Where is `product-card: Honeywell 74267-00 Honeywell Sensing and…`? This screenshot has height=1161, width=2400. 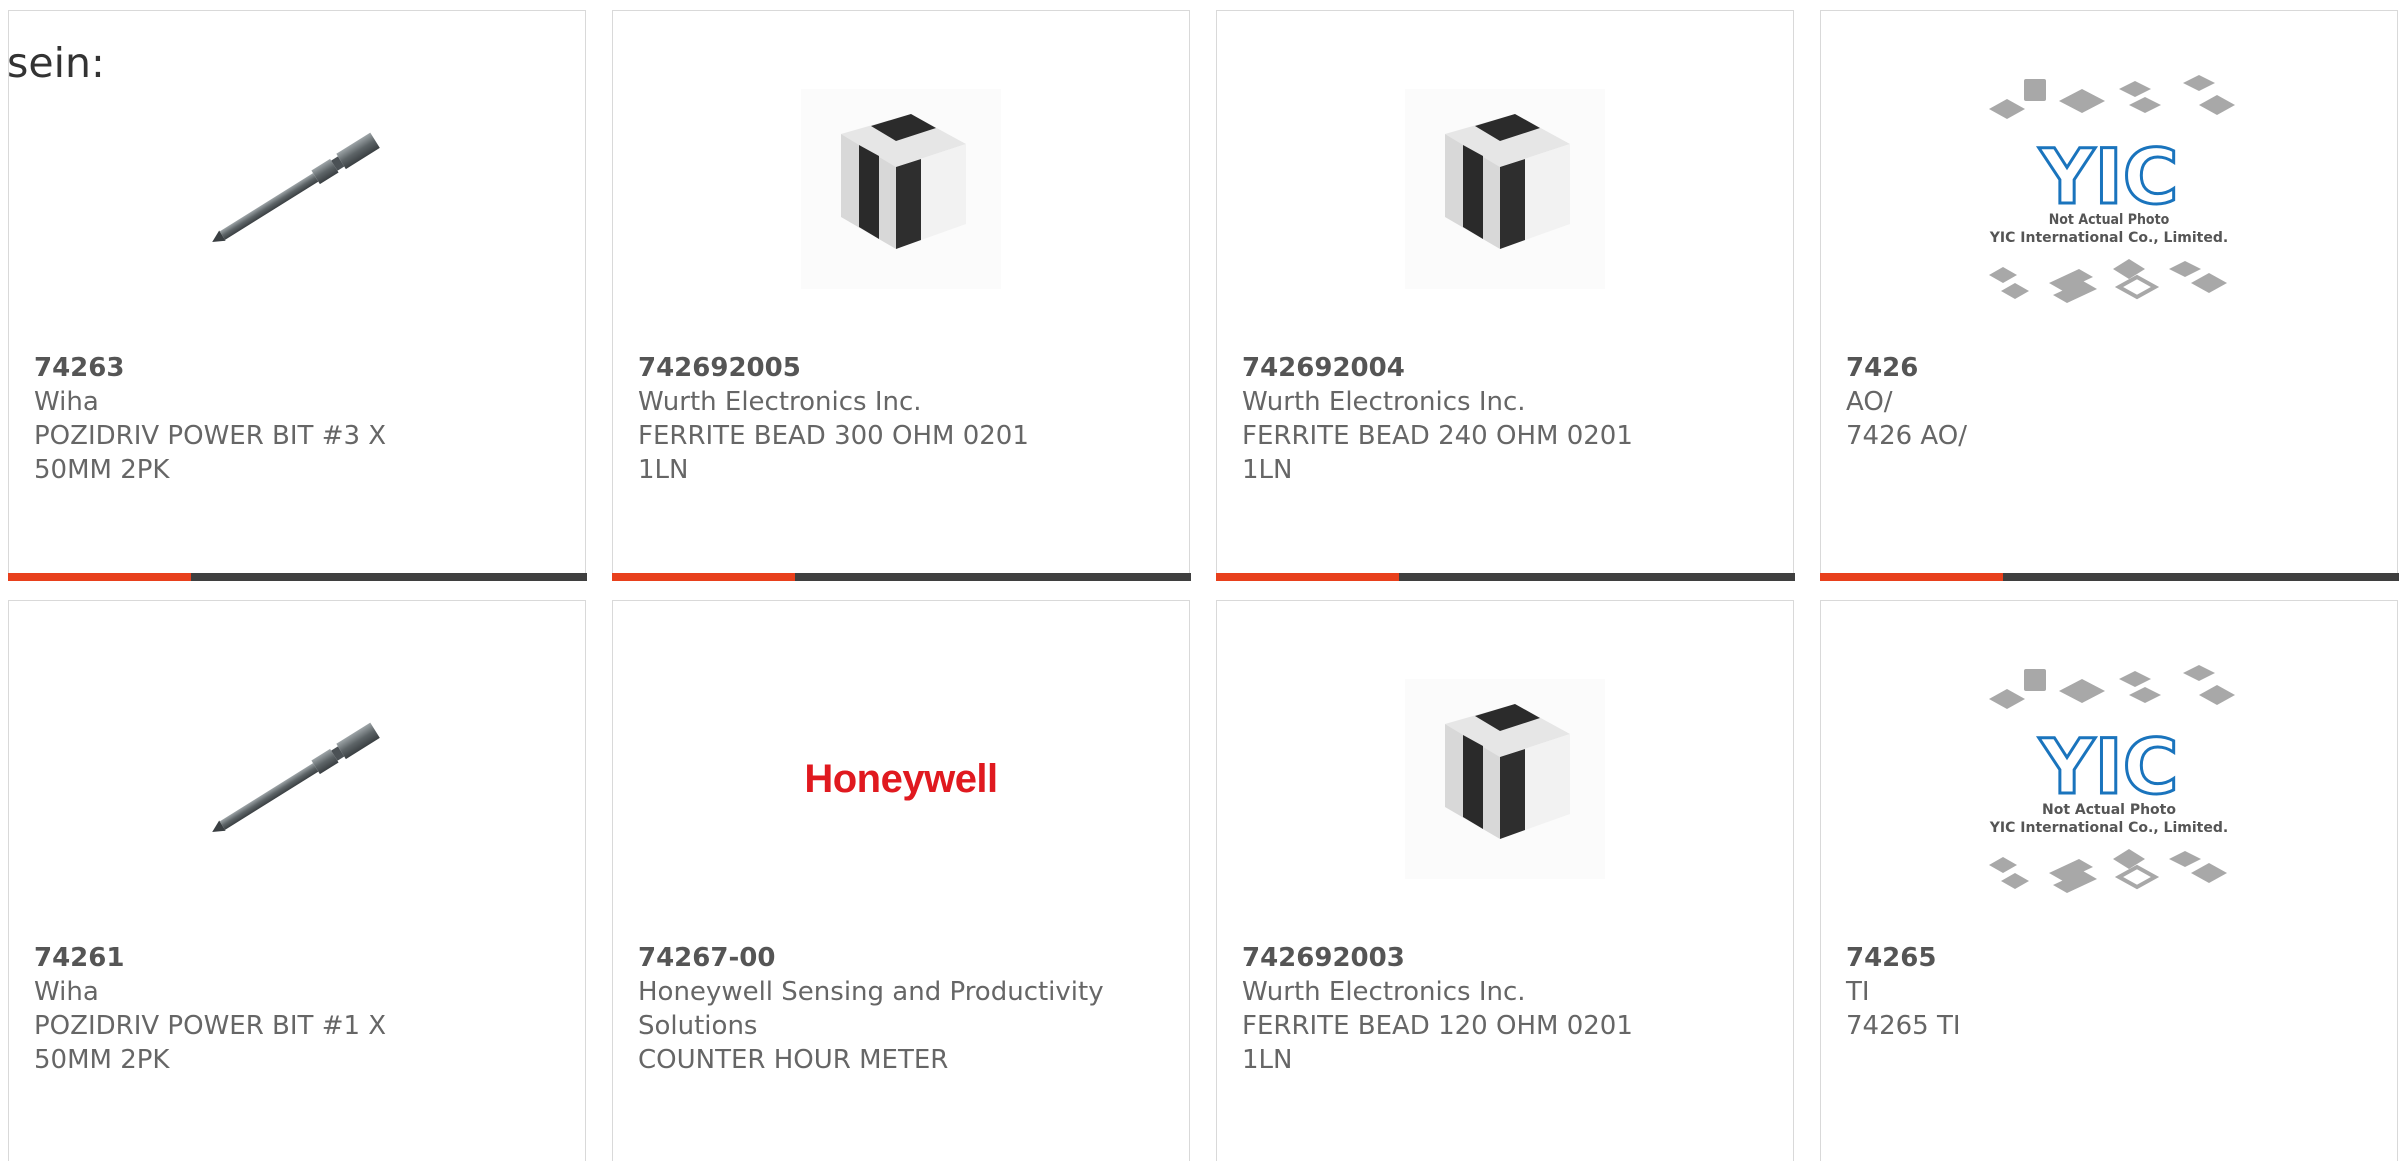 product-card: Honeywell 74267-00 Honeywell Sensing and… is located at coordinates (901, 880).